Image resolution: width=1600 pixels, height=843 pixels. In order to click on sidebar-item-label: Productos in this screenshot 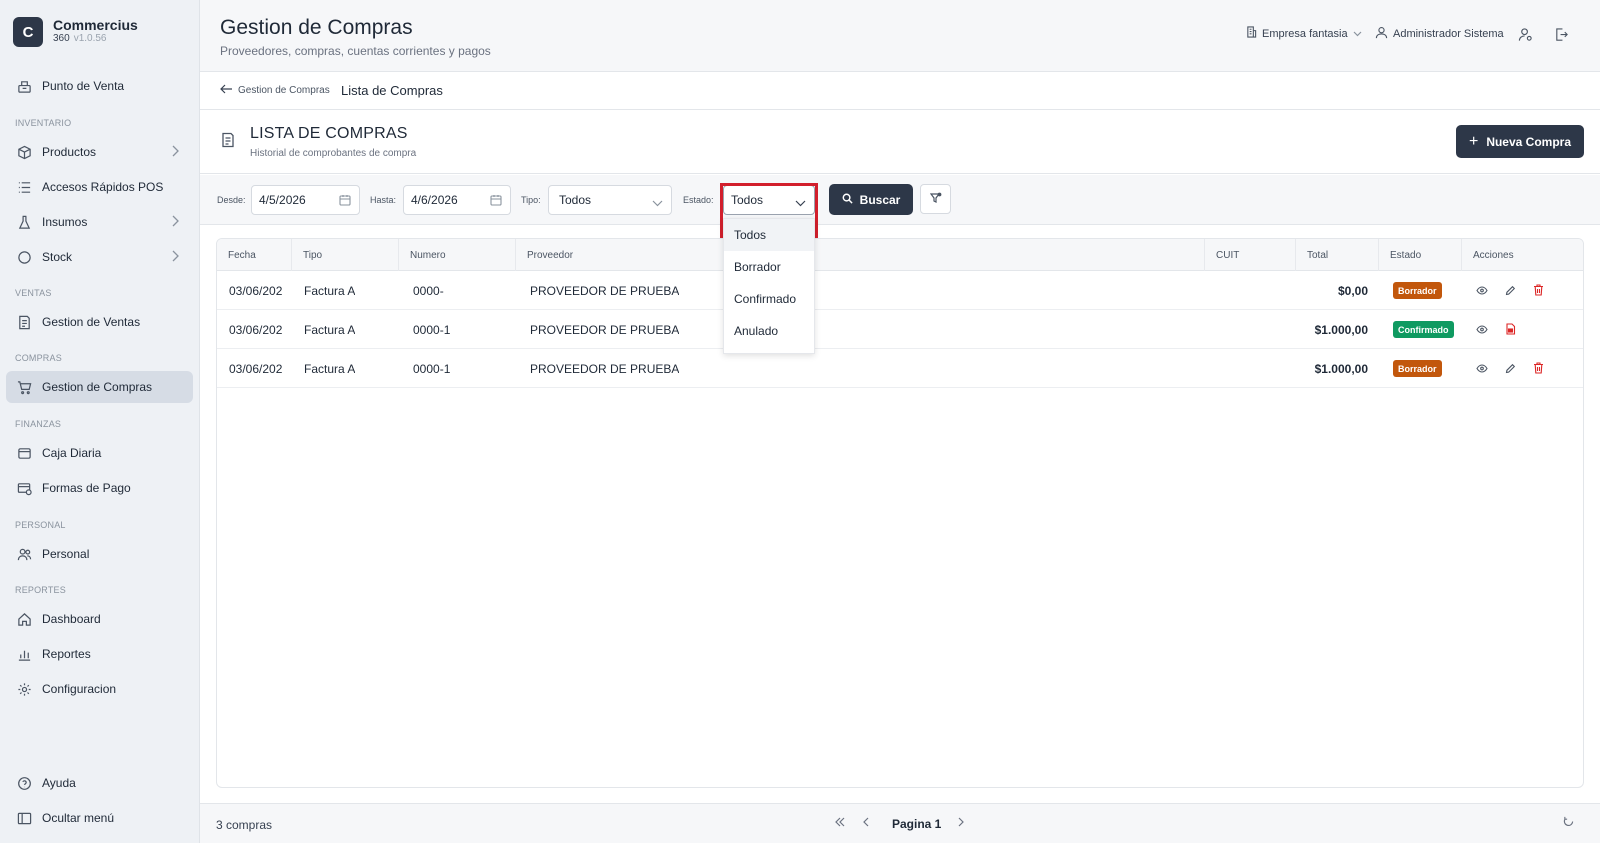, I will do `click(69, 152)`.